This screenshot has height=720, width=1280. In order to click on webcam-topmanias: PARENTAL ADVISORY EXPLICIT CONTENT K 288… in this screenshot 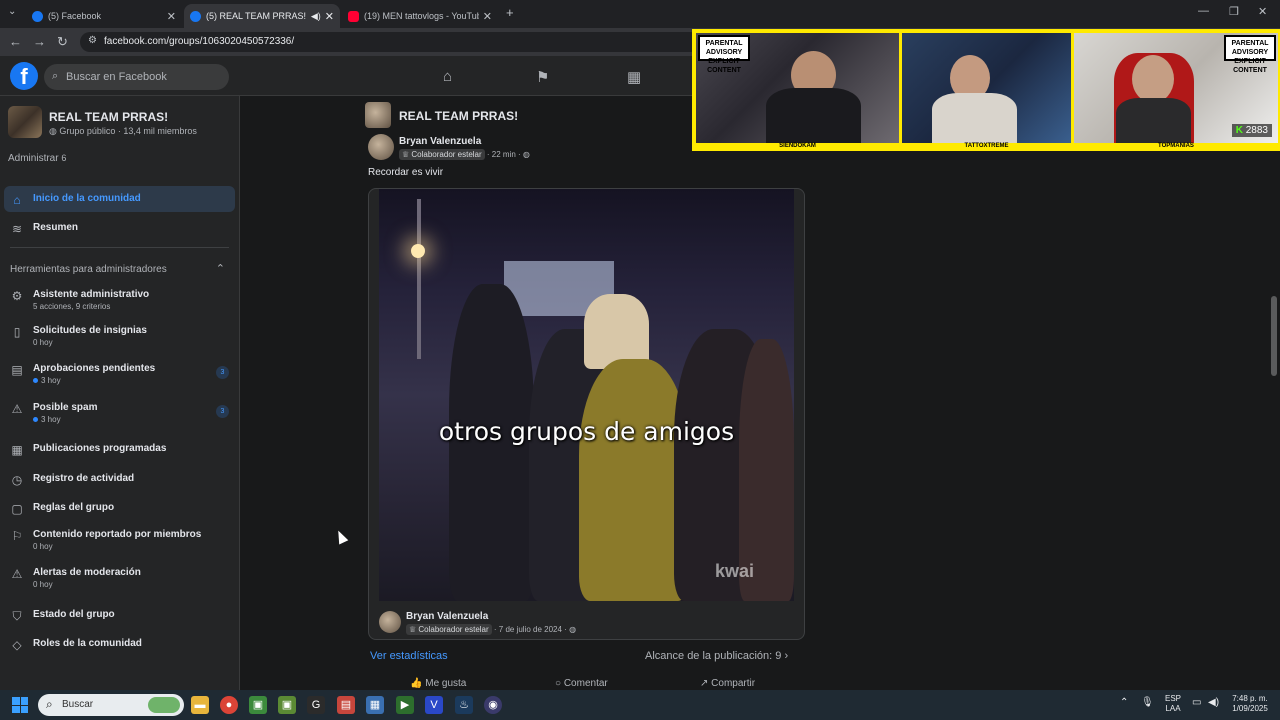, I will do `click(1176, 88)`.